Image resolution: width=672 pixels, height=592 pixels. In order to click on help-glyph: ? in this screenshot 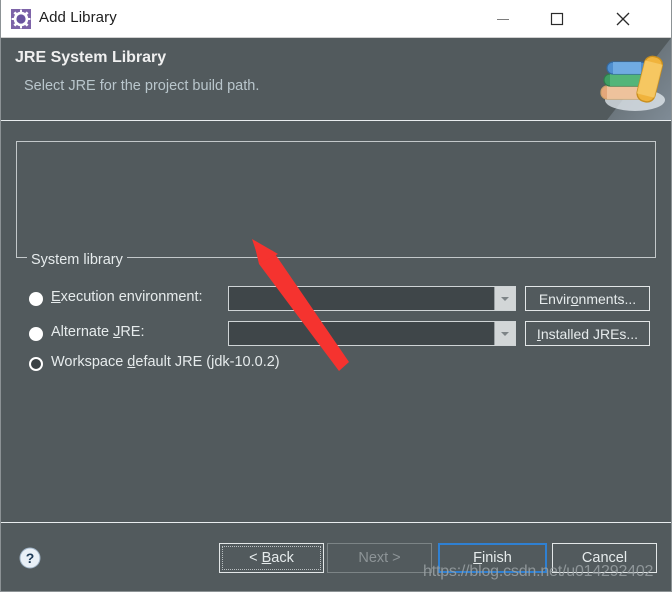, I will do `click(30, 558)`.